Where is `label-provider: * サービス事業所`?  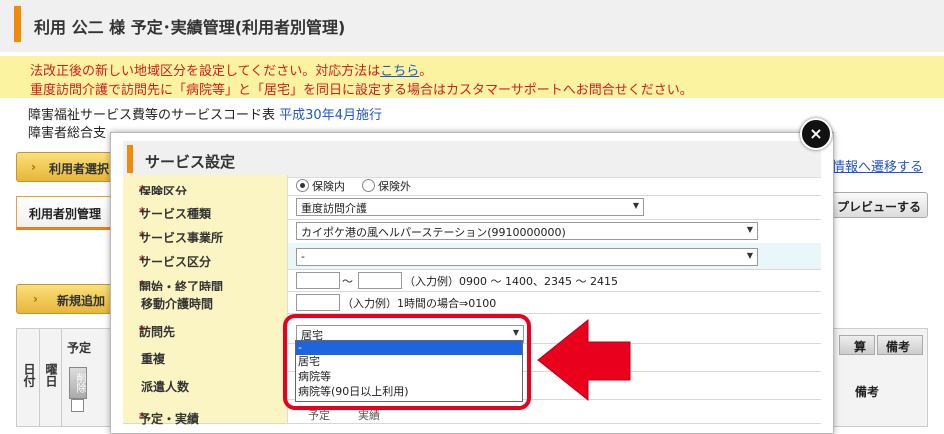 label-provider: * サービス事業所 is located at coordinates (205, 232).